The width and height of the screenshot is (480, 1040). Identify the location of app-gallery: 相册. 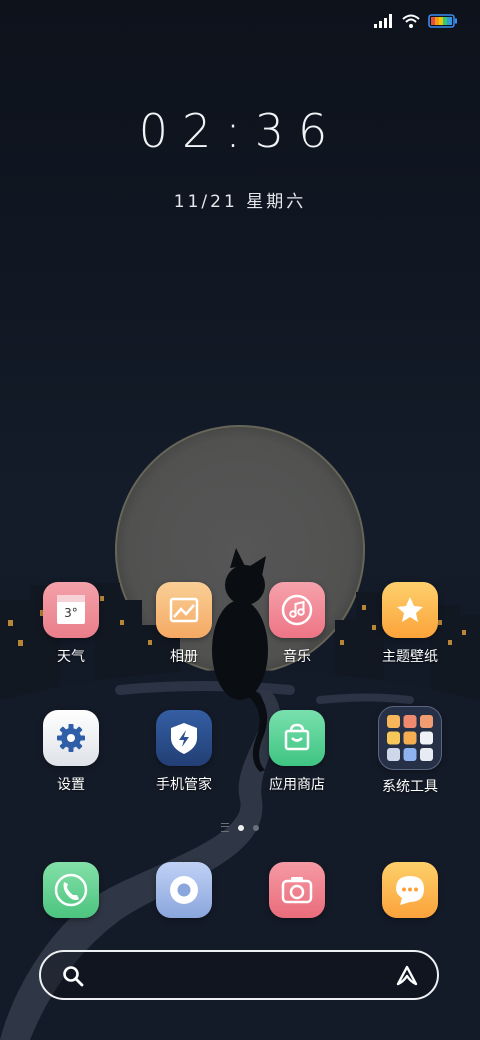
(184, 624).